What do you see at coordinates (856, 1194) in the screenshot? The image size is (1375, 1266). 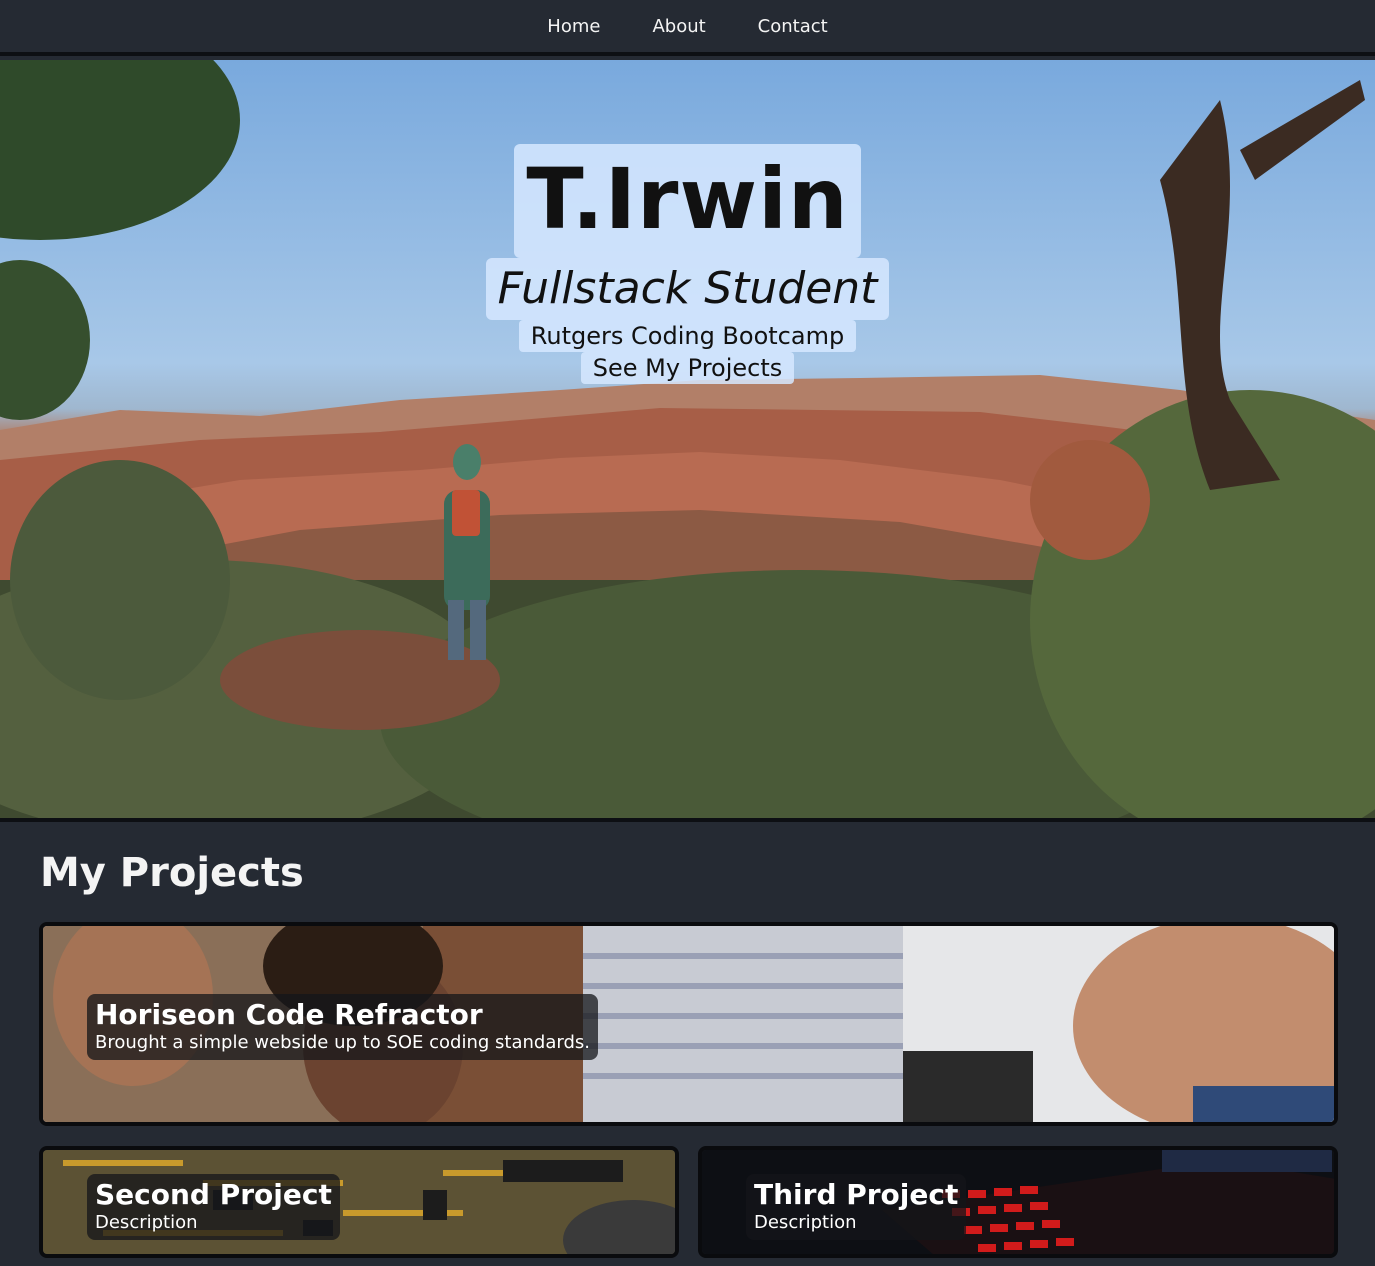 I see `project-title: Third Project` at bounding box center [856, 1194].